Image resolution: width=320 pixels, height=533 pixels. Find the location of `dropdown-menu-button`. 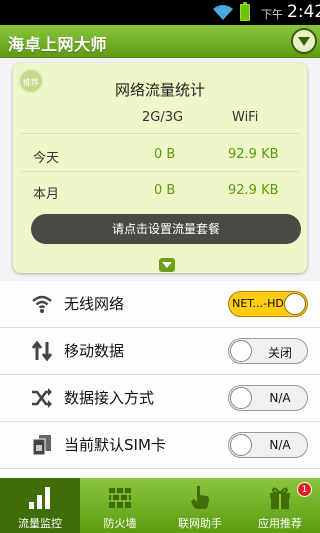

dropdown-menu-button is located at coordinates (304, 41).